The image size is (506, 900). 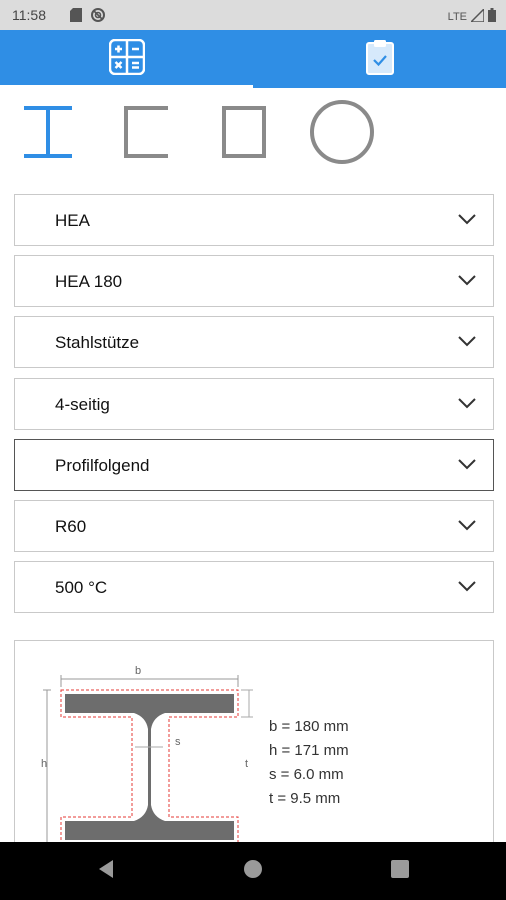 I want to click on i-beam-icon, so click(x=48, y=134).